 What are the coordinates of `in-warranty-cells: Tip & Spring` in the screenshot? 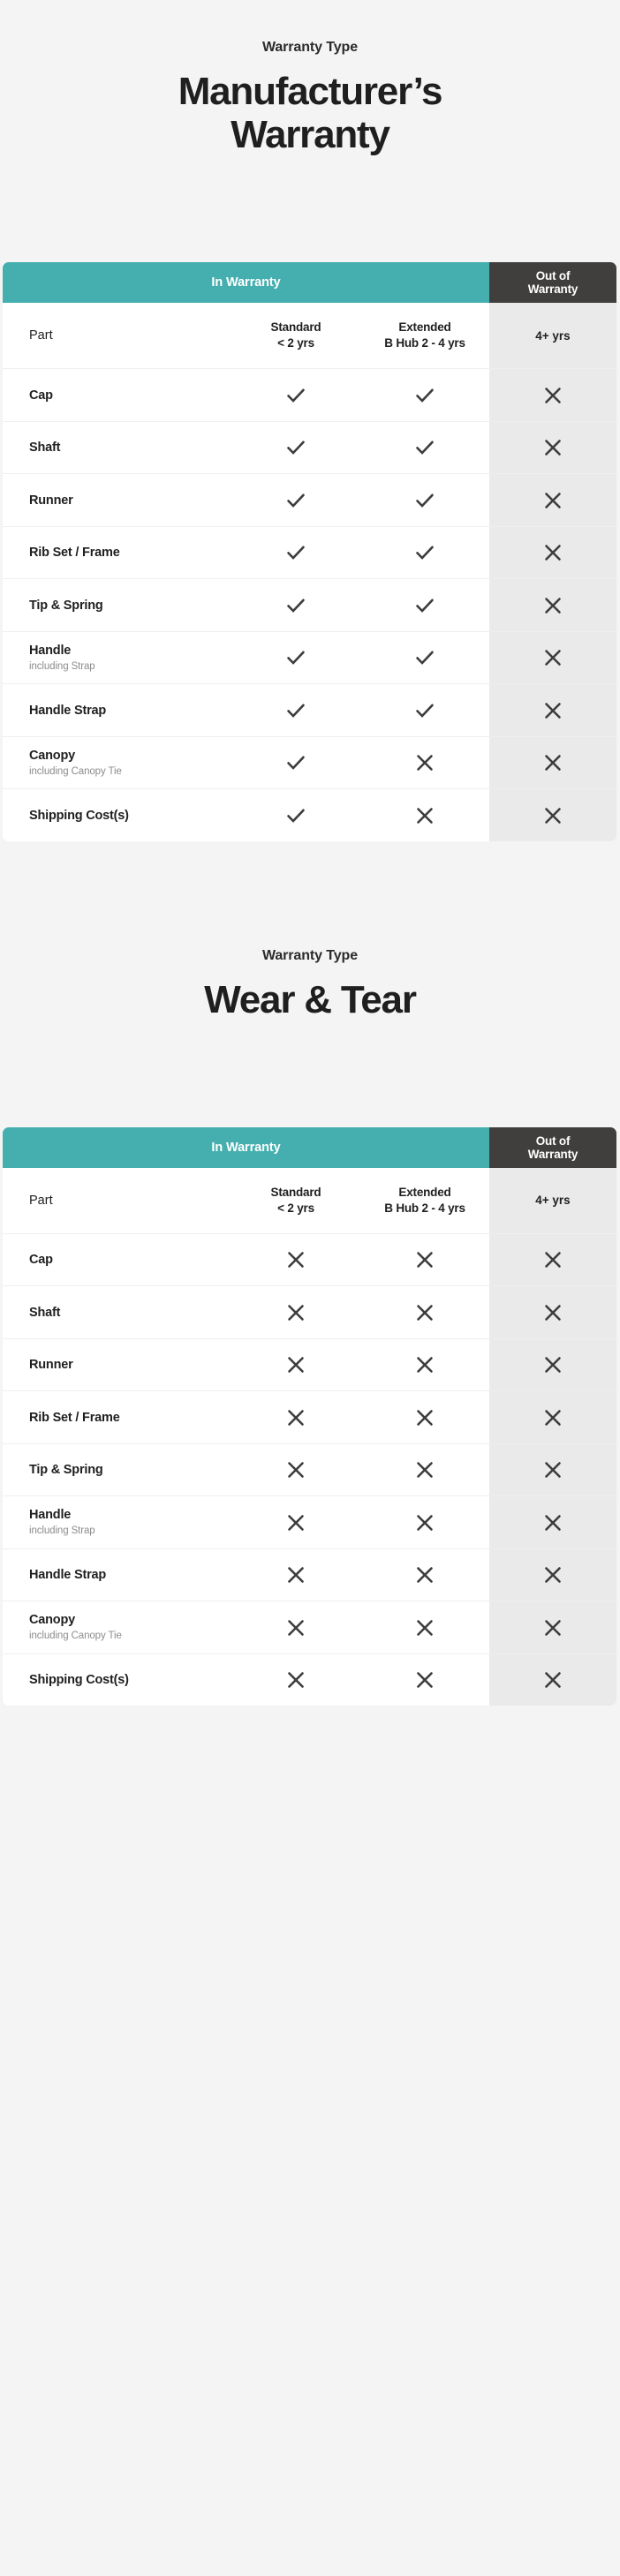 It's located at (246, 605).